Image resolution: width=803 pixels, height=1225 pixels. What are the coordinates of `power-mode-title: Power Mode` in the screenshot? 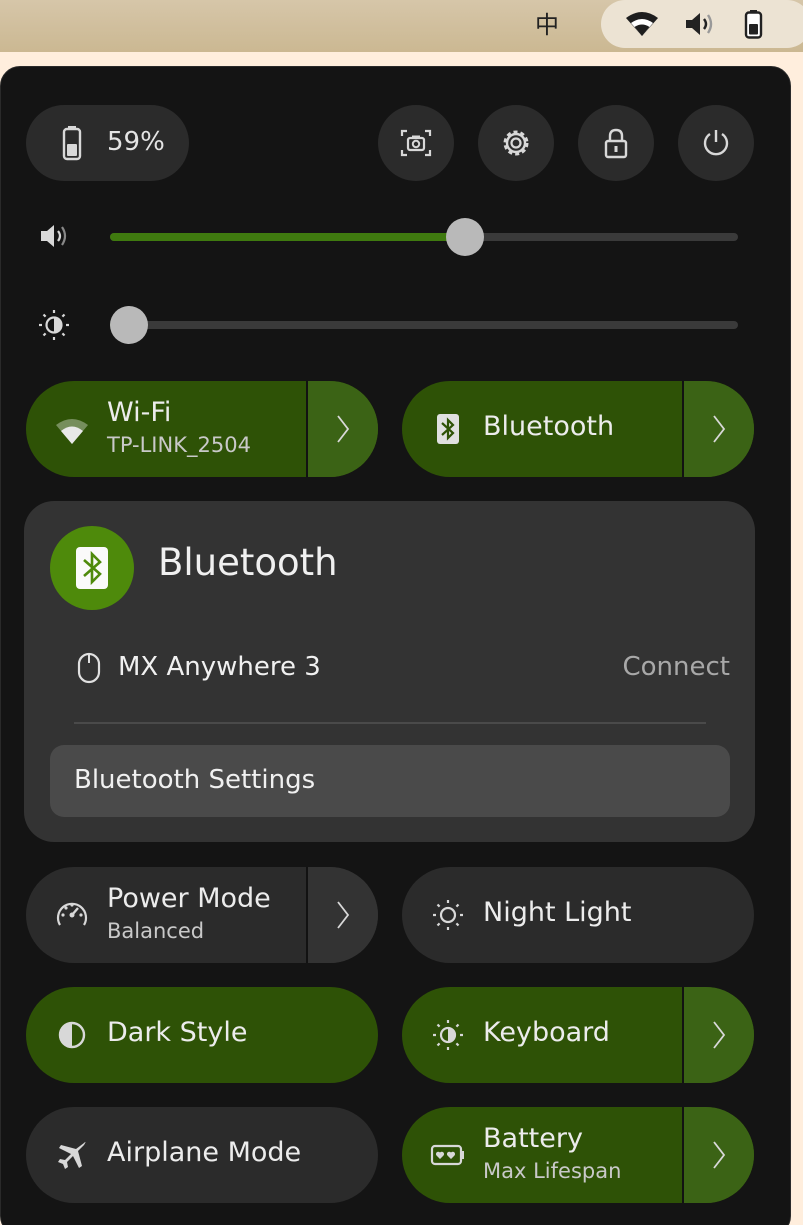 It's located at (189, 898).